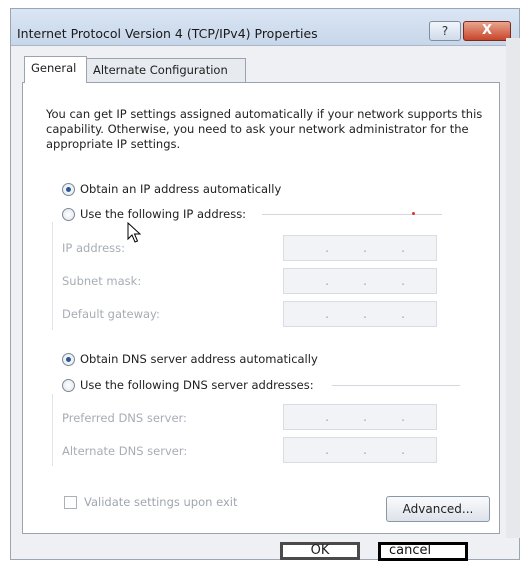 The width and height of the screenshot is (526, 563). I want to click on obtain-ip-auto-radio, so click(68, 189).